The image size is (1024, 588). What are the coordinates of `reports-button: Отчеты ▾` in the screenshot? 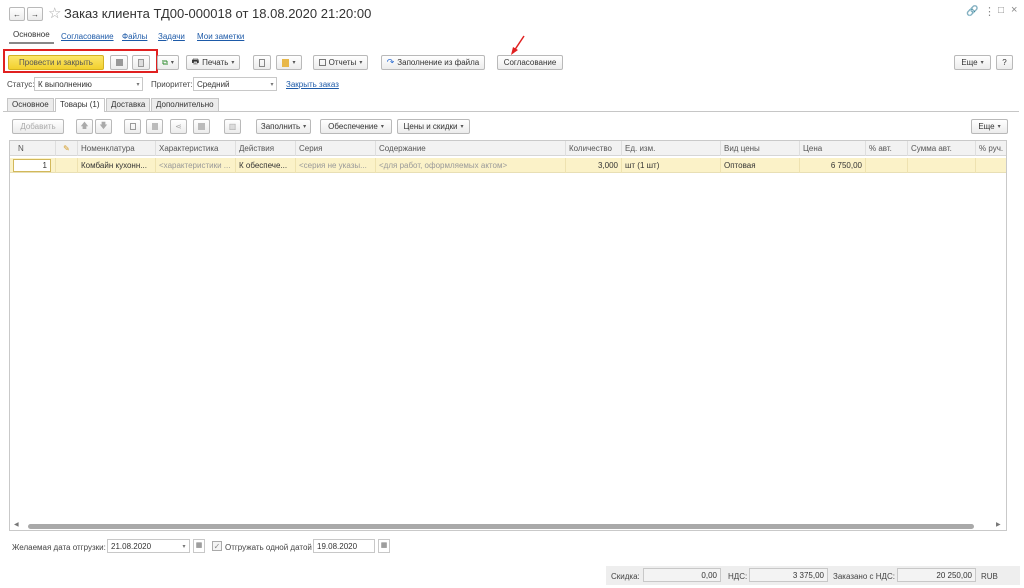 It's located at (340, 62).